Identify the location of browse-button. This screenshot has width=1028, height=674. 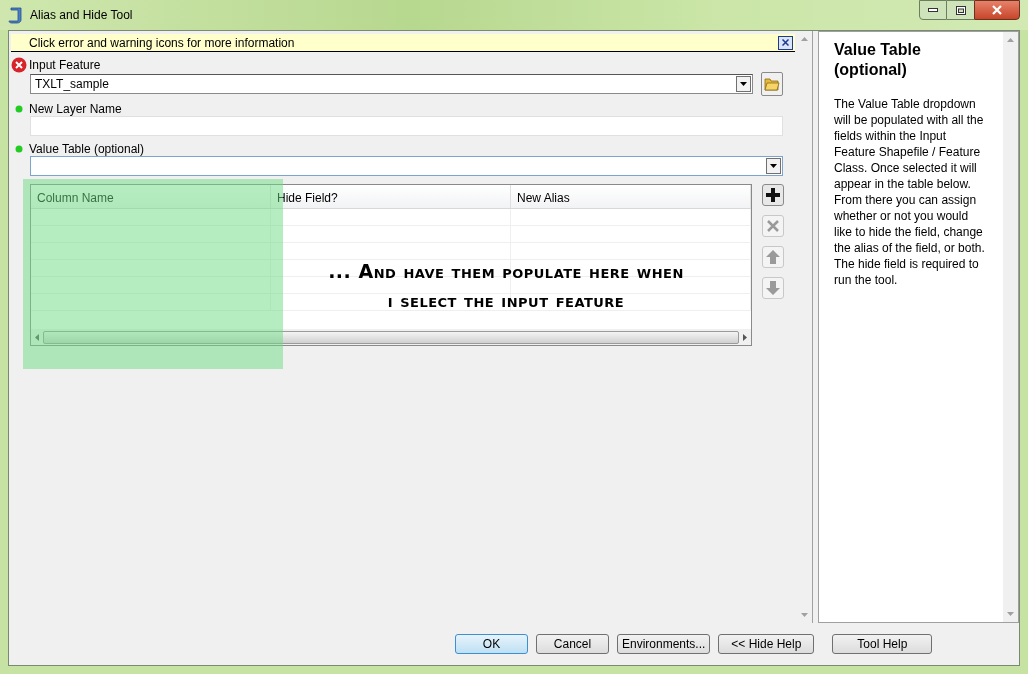
(772, 84).